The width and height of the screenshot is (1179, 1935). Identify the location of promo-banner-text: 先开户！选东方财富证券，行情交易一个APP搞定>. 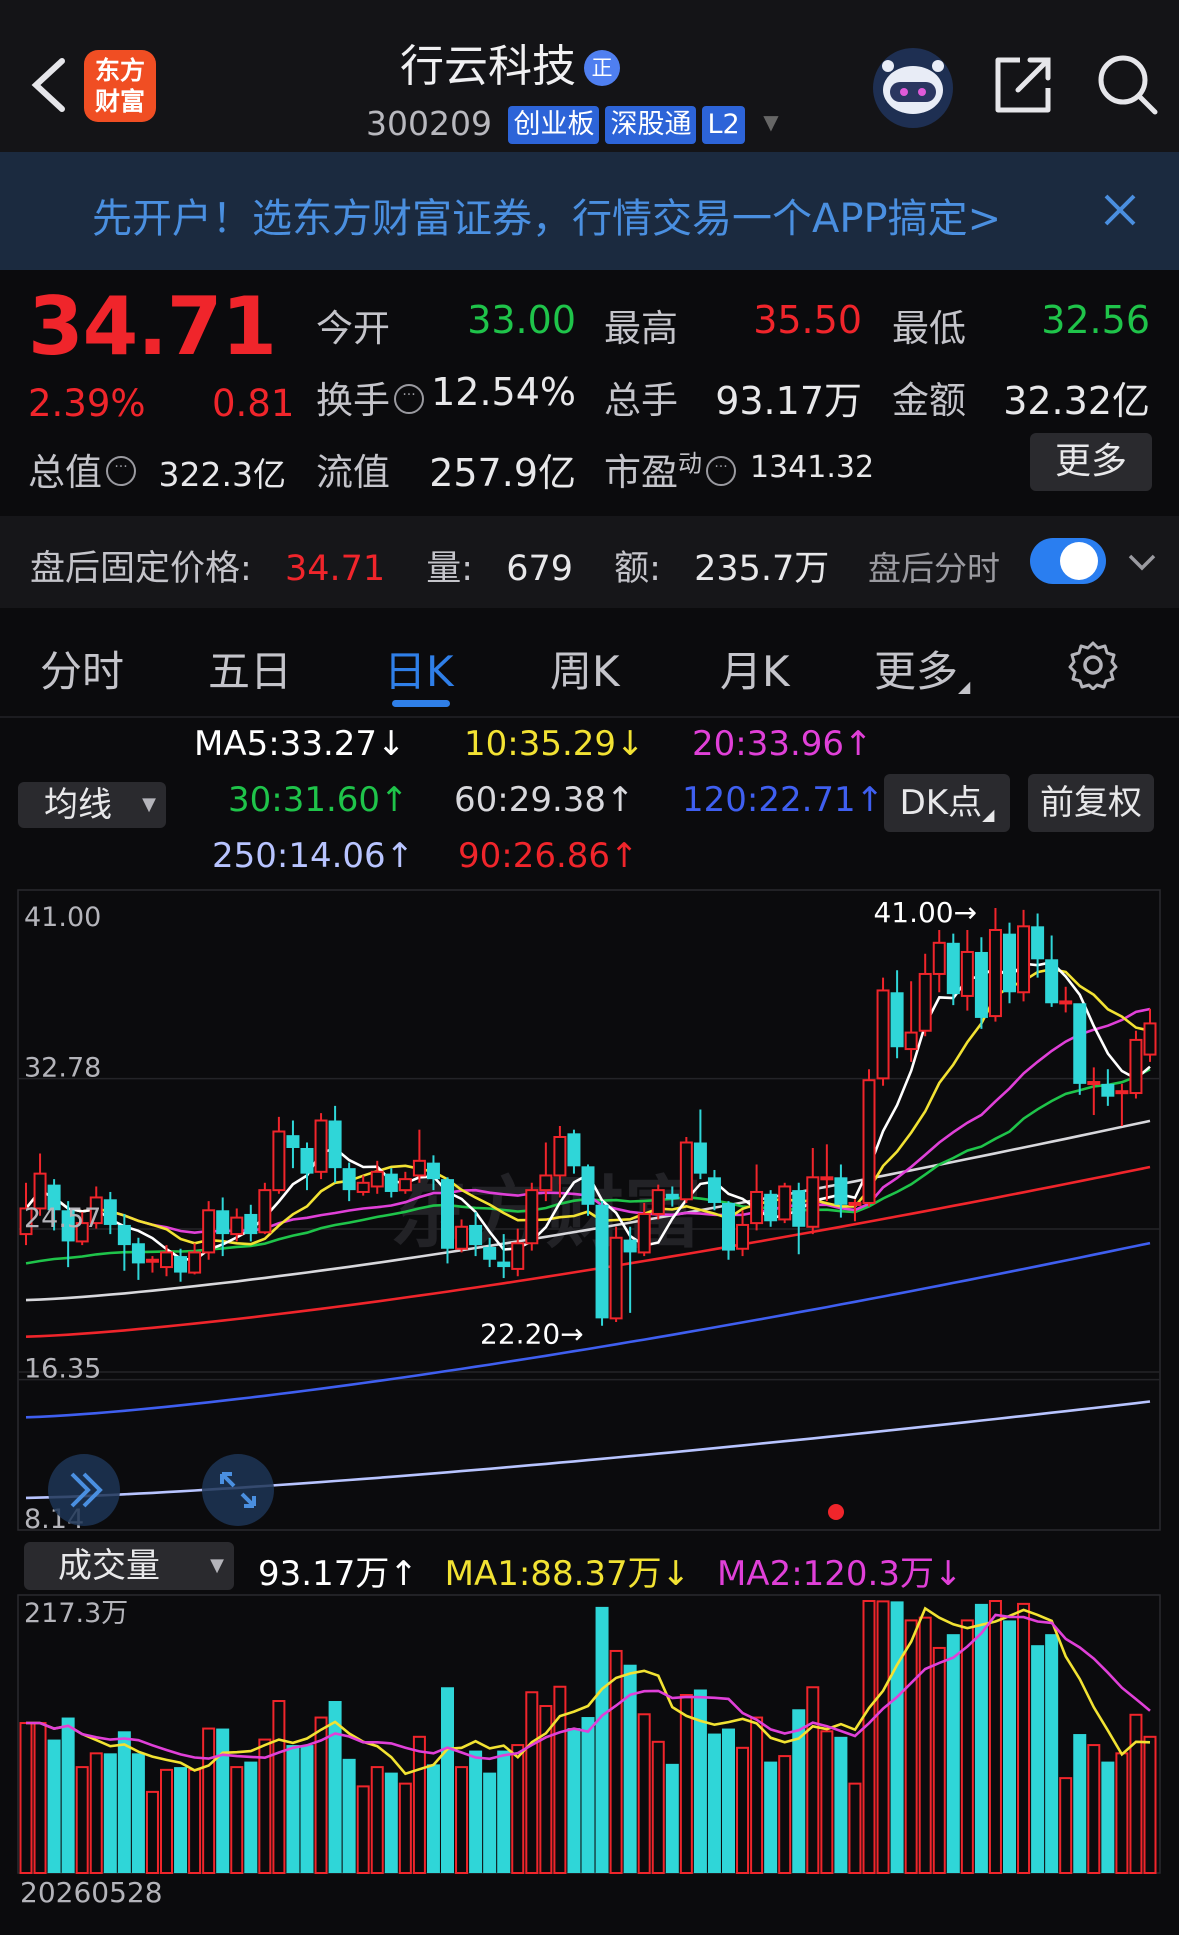
(572, 215).